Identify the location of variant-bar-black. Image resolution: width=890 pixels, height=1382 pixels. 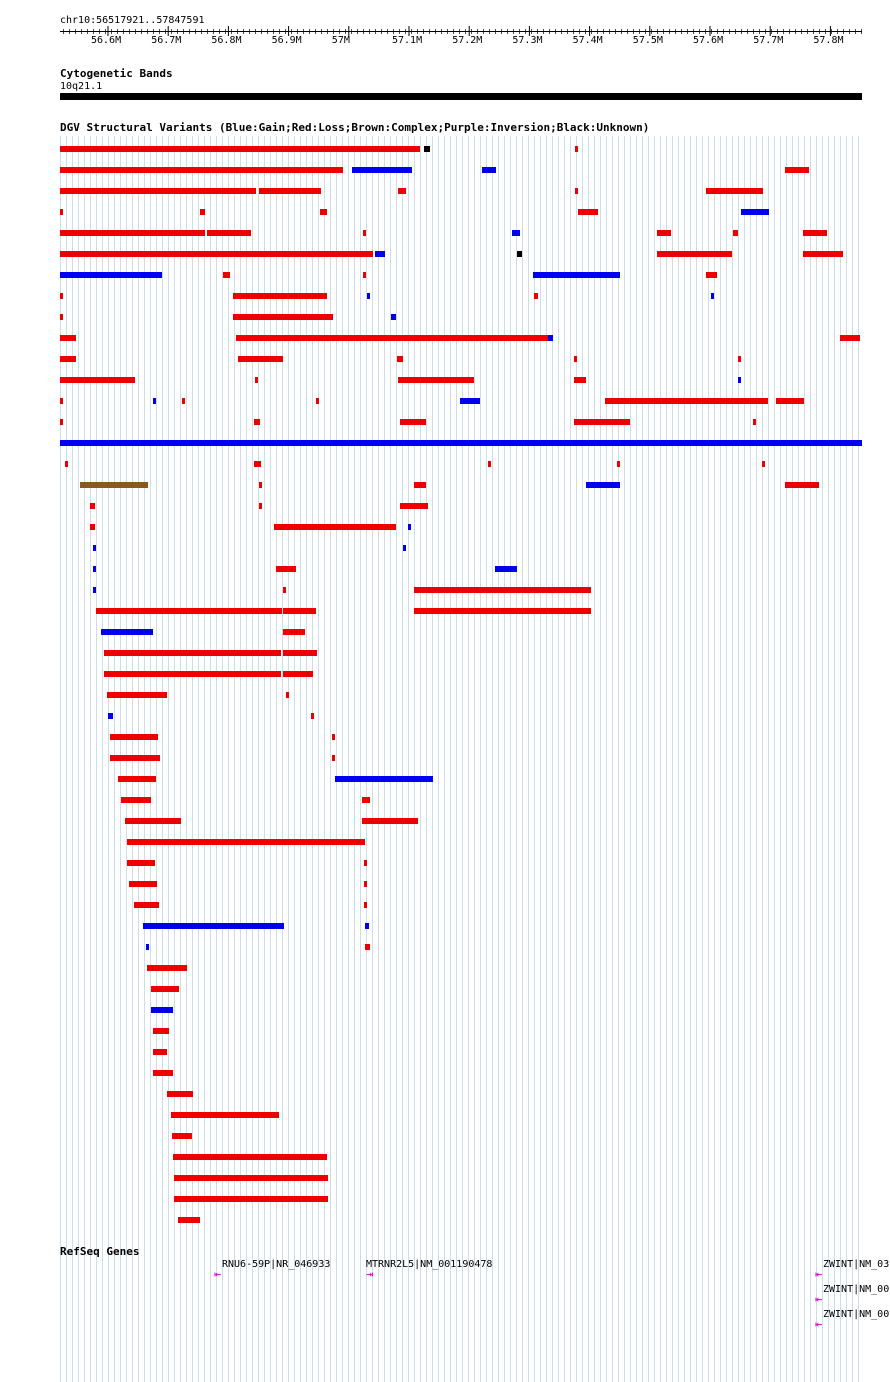
(427, 149).